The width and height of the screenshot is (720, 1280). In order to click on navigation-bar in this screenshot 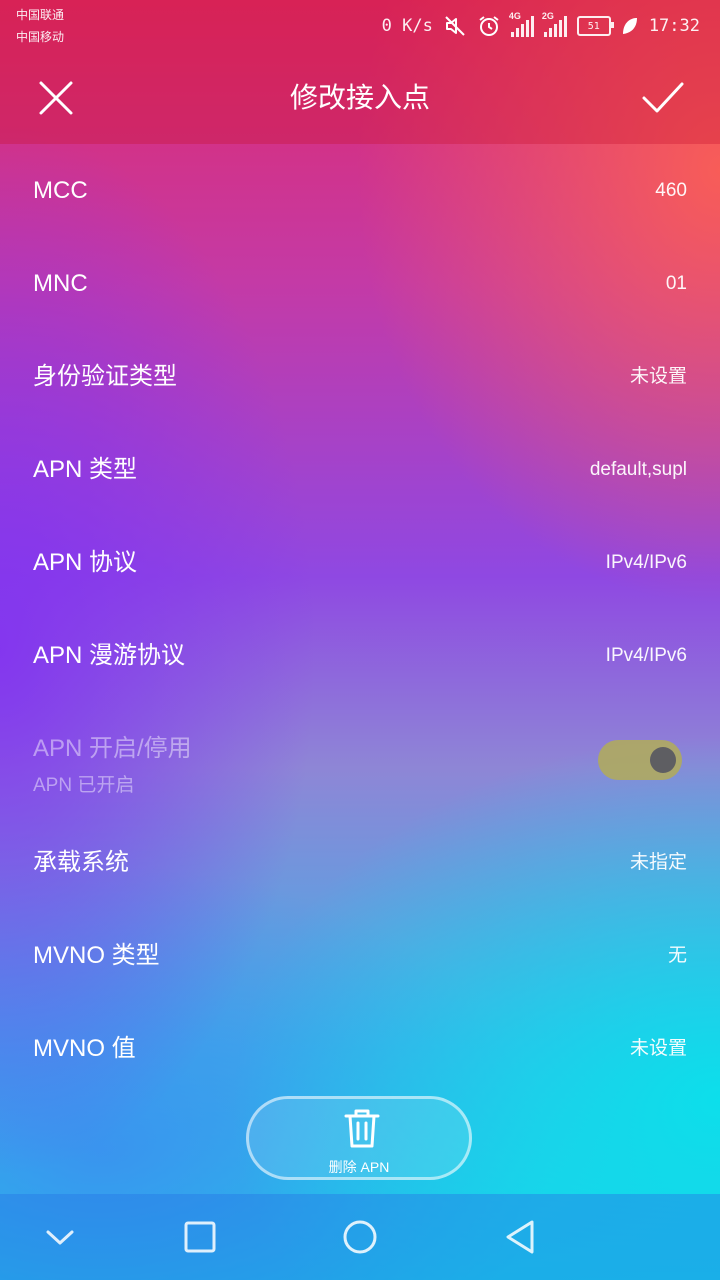, I will do `click(360, 1237)`.